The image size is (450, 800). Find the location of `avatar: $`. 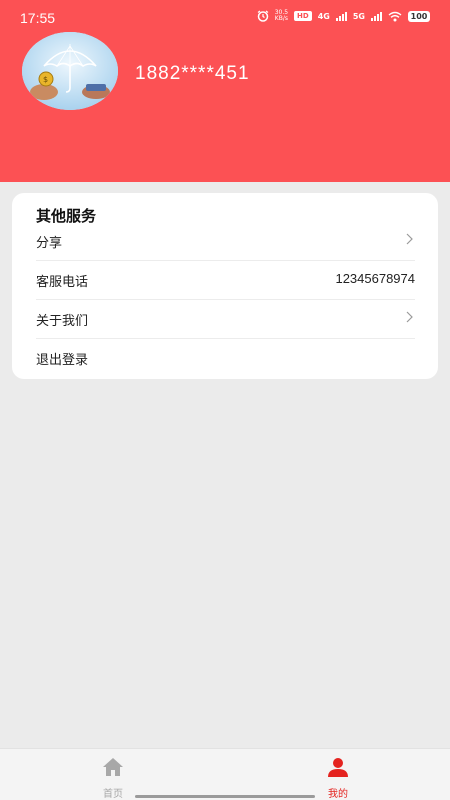

avatar: $ is located at coordinates (70, 71).